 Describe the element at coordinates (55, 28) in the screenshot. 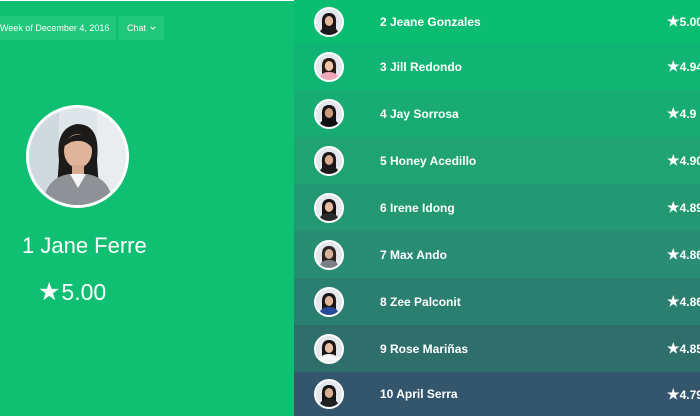

I see `week-selector-label: Week of December 4, 2016` at that location.